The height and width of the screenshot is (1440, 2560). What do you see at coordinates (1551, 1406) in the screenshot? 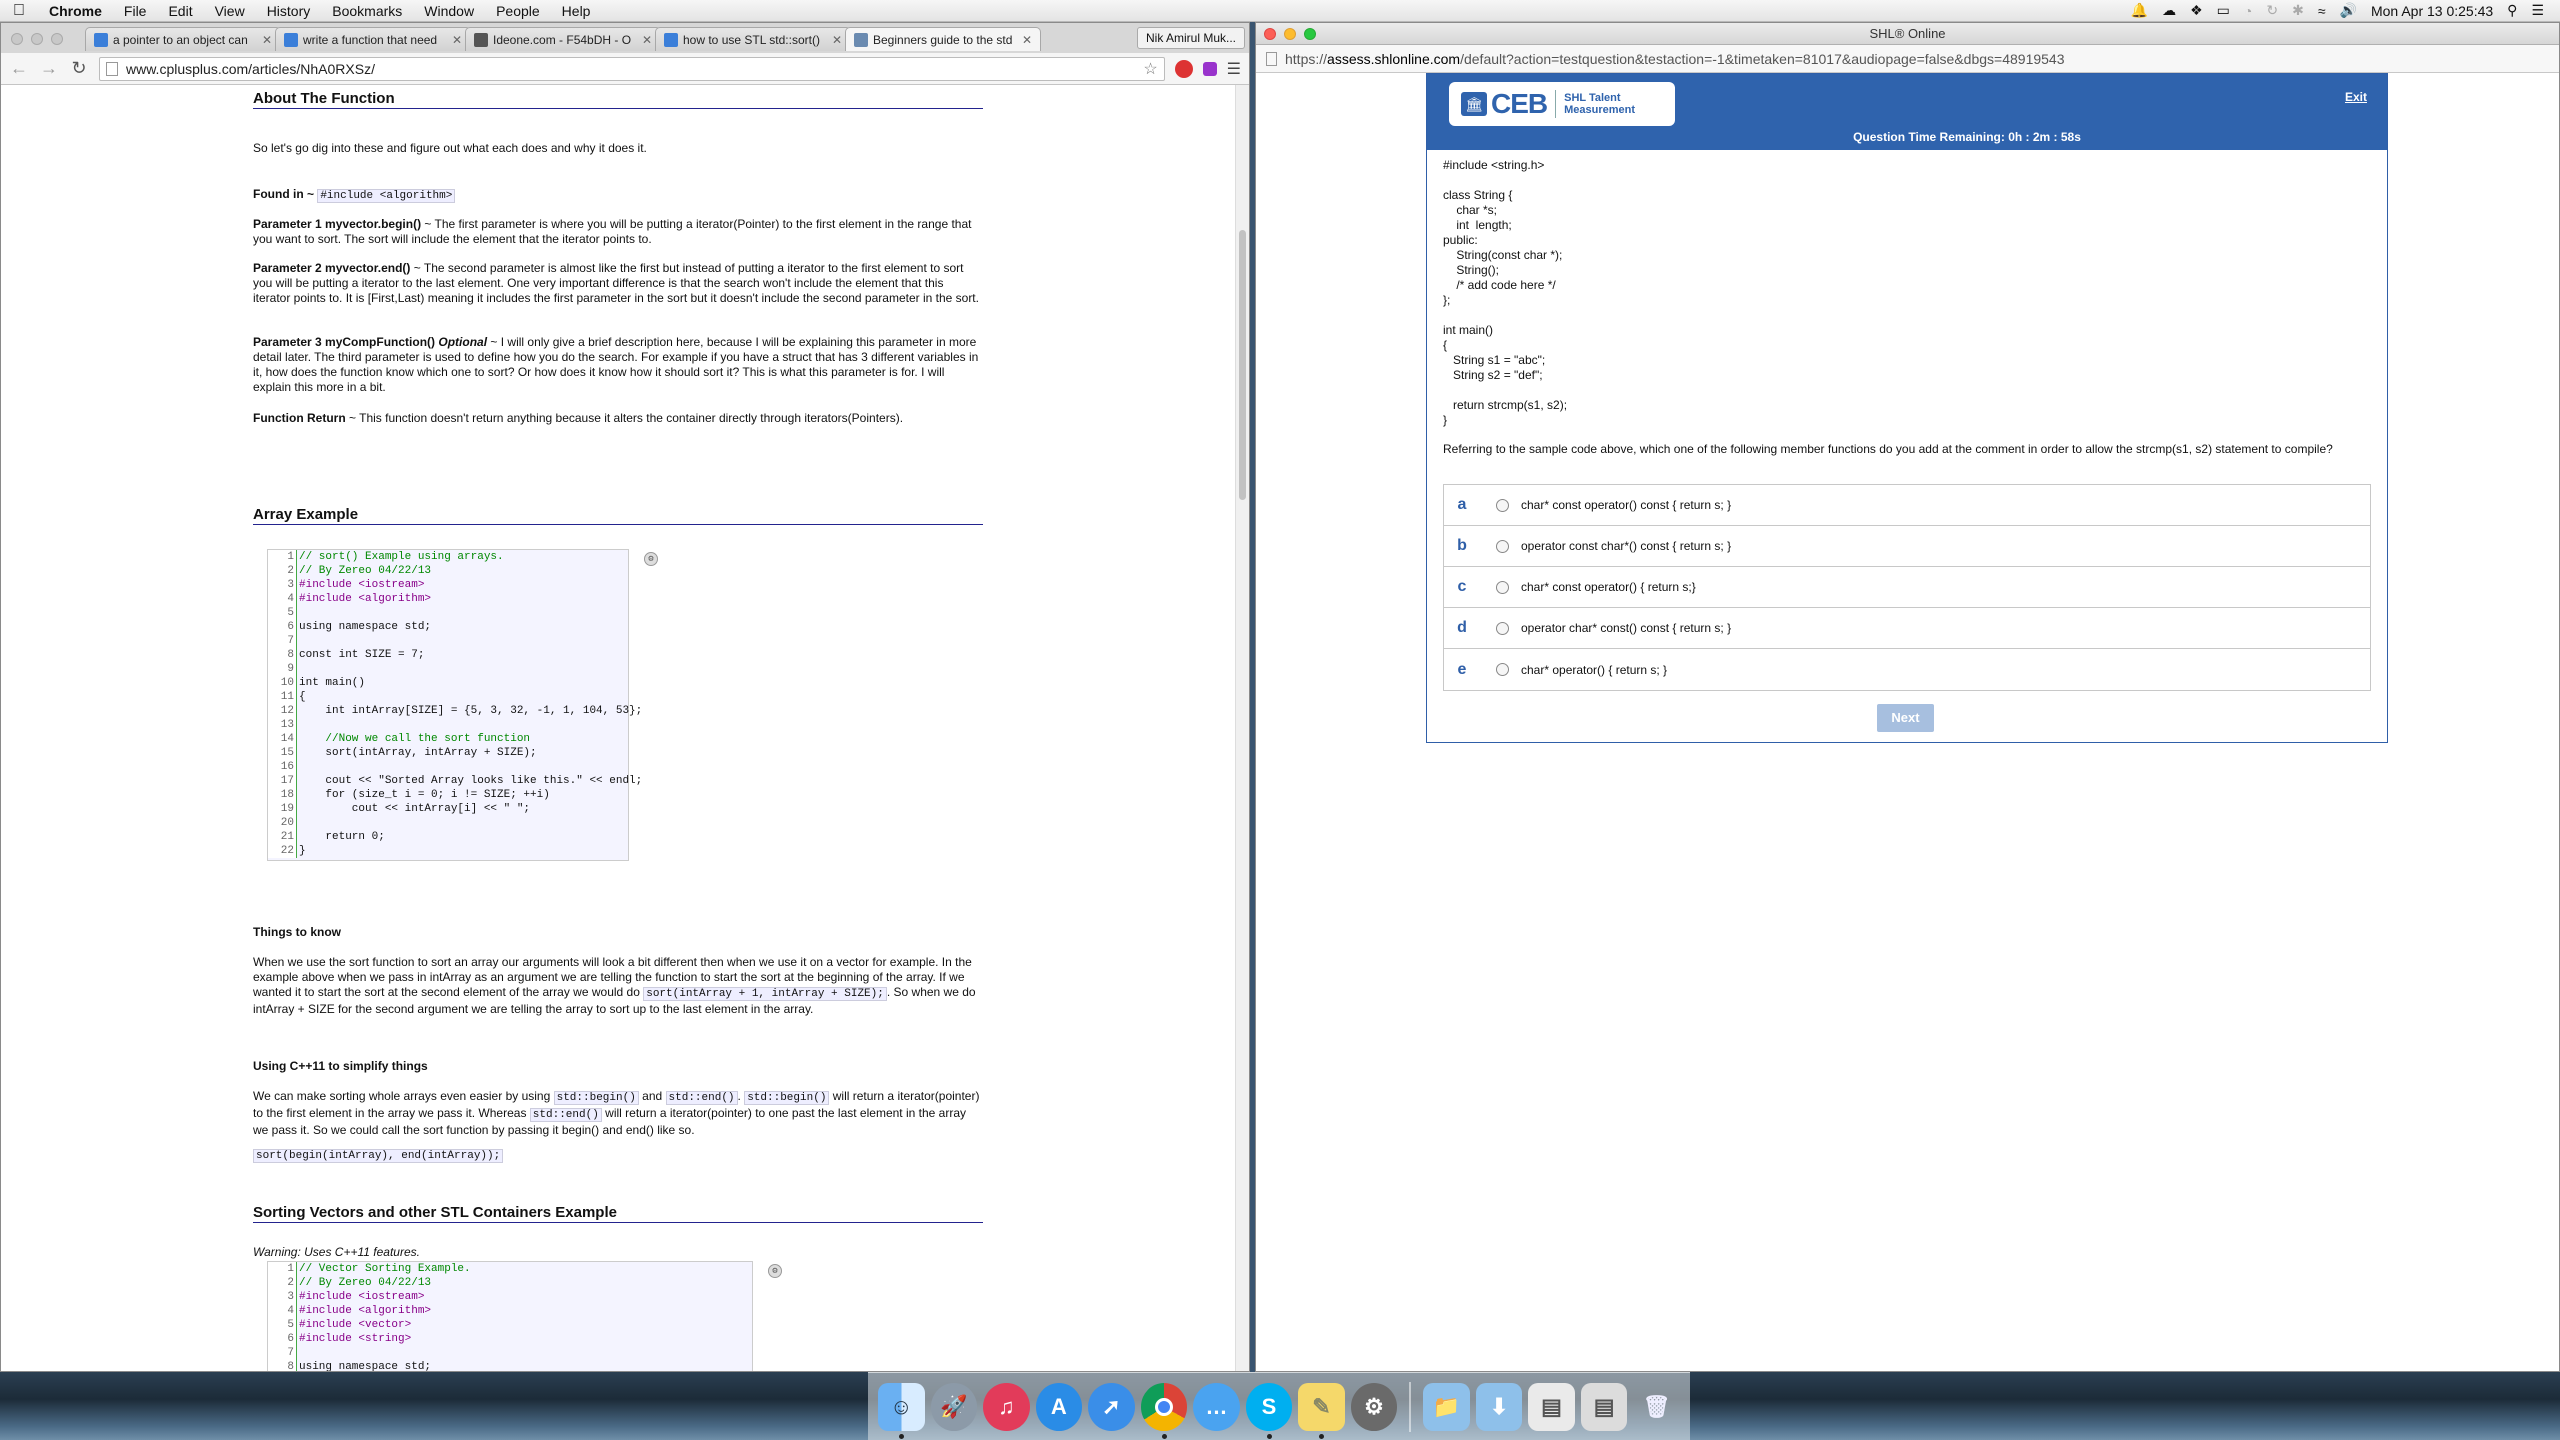
I see `recent-window-icon: ▤` at bounding box center [1551, 1406].